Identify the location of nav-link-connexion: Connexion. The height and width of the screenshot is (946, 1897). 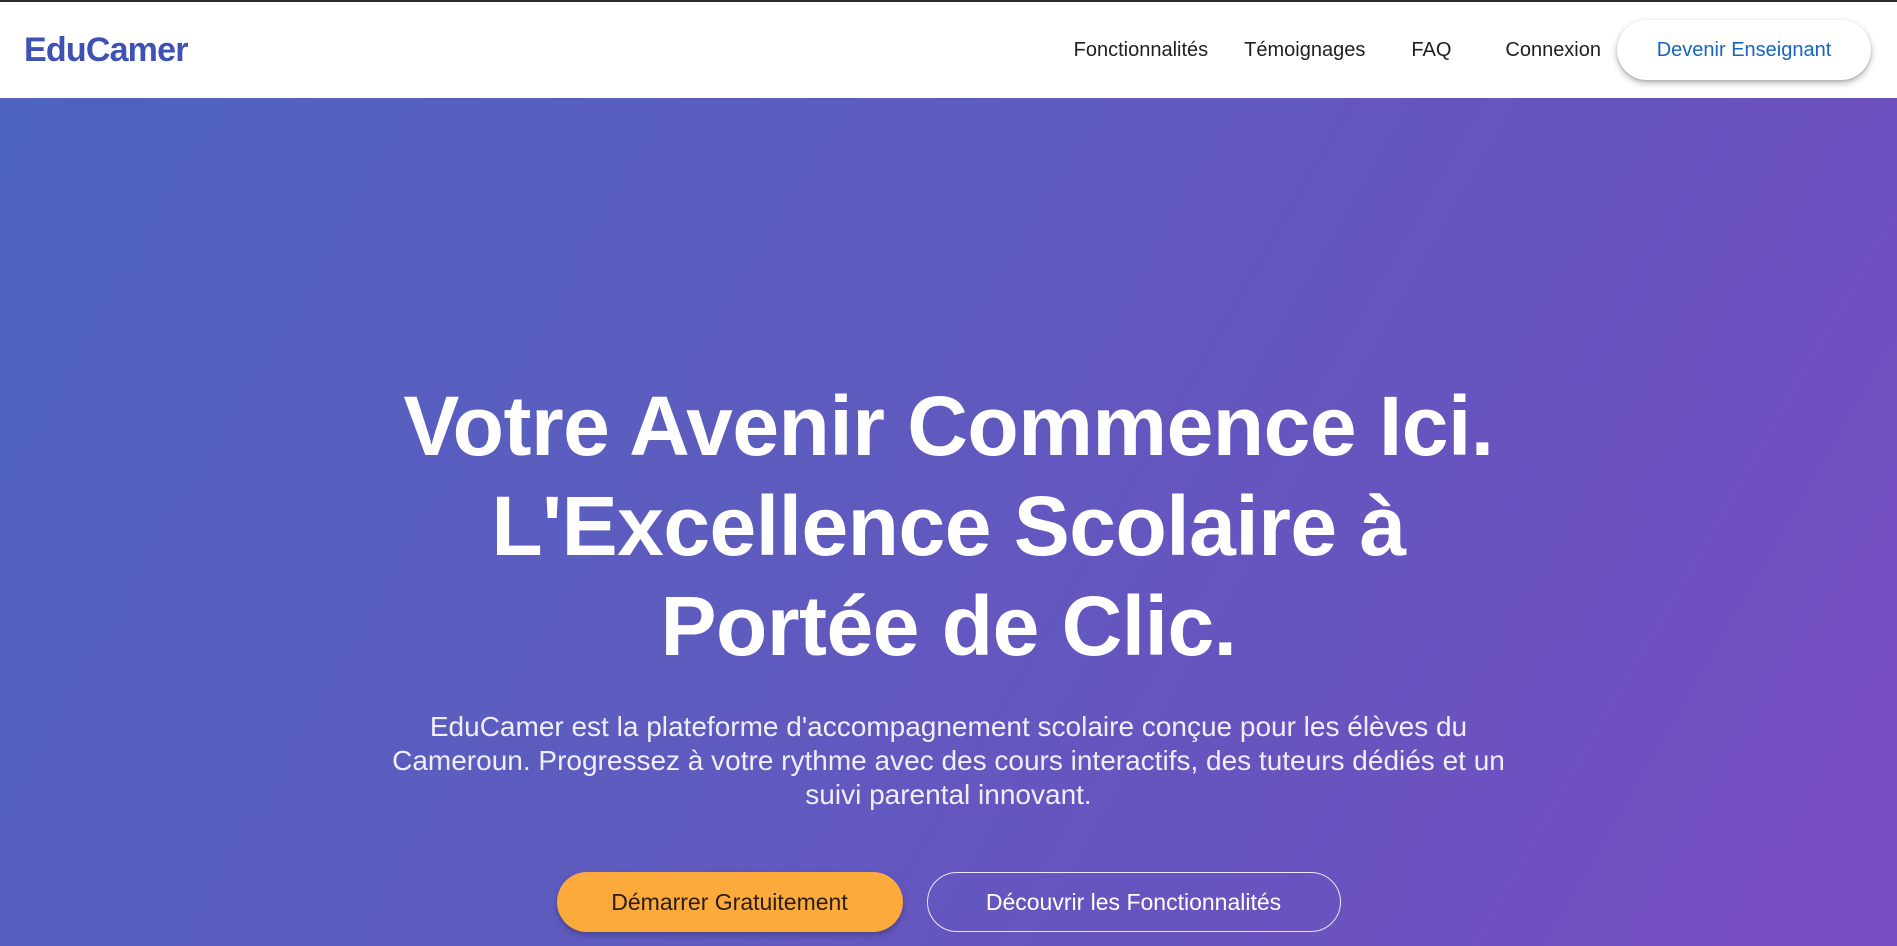
(1553, 50).